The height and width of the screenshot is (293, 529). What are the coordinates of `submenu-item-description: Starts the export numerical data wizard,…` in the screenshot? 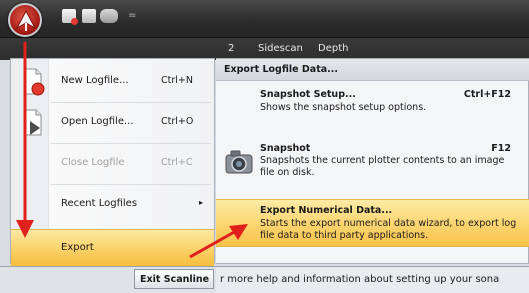 It's located at (388, 229).